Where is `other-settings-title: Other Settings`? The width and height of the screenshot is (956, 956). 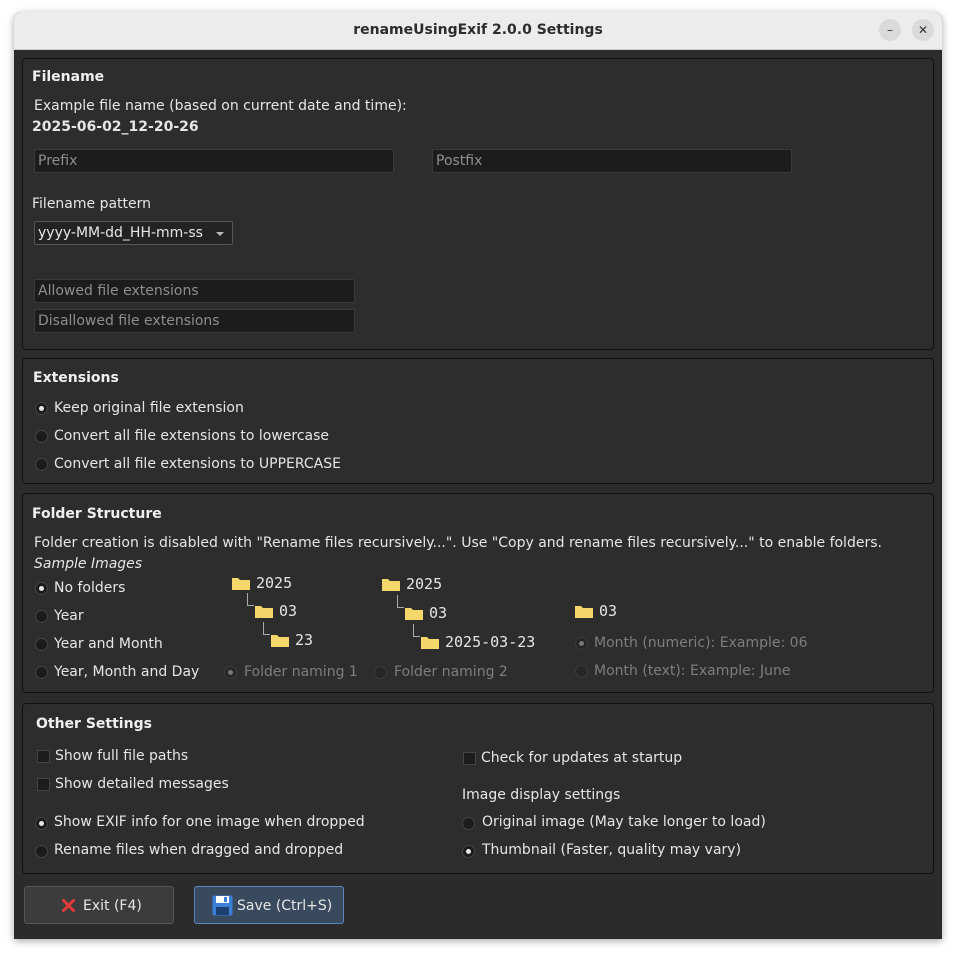
other-settings-title: Other Settings is located at coordinates (94, 724).